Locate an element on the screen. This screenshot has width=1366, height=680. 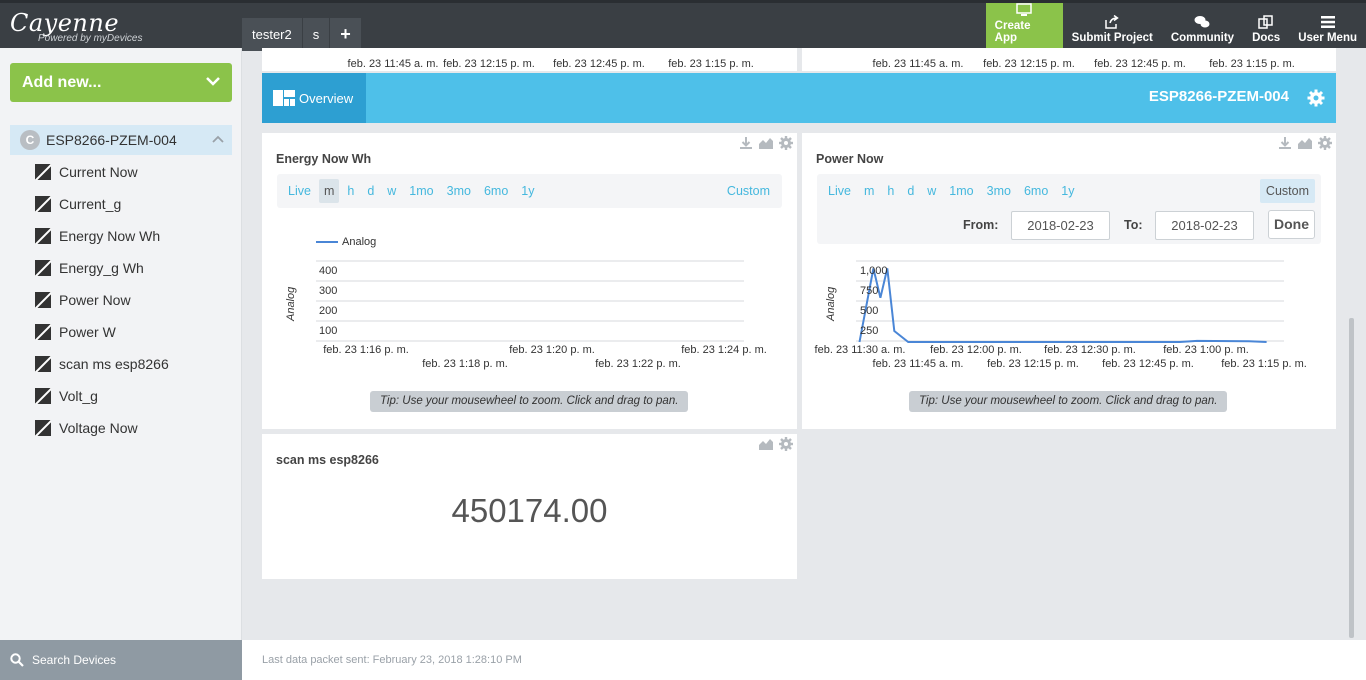
y-tick-label: 400 is located at coordinates (328, 271).